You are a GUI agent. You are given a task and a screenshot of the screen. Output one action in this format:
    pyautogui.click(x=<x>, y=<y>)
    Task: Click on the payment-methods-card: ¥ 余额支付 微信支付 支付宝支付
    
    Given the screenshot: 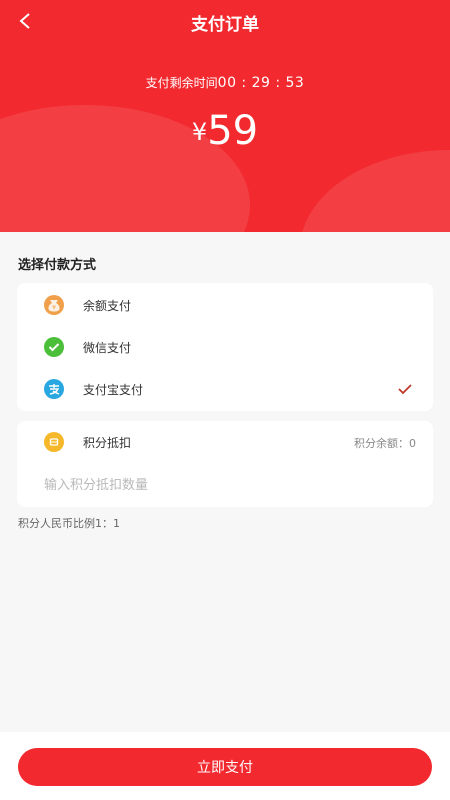 What is the action you would take?
    pyautogui.click(x=225, y=347)
    